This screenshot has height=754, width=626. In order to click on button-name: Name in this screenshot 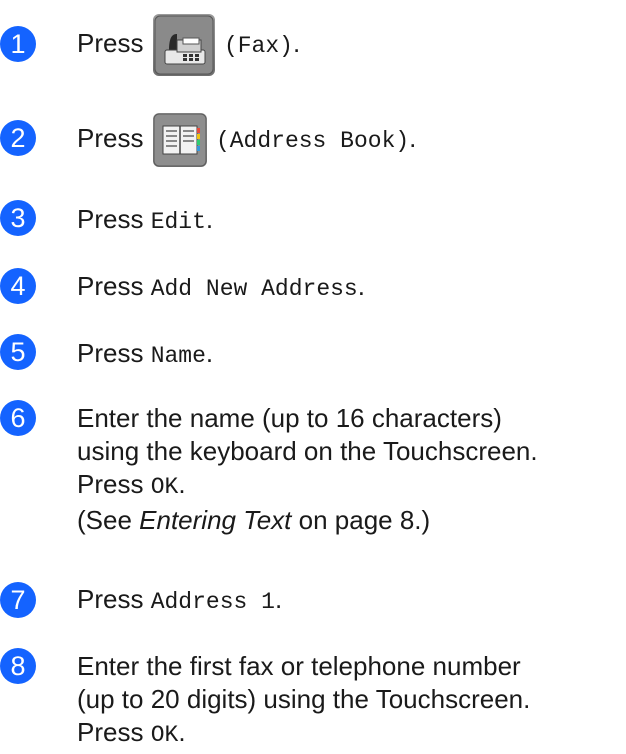, I will do `click(178, 356)`.